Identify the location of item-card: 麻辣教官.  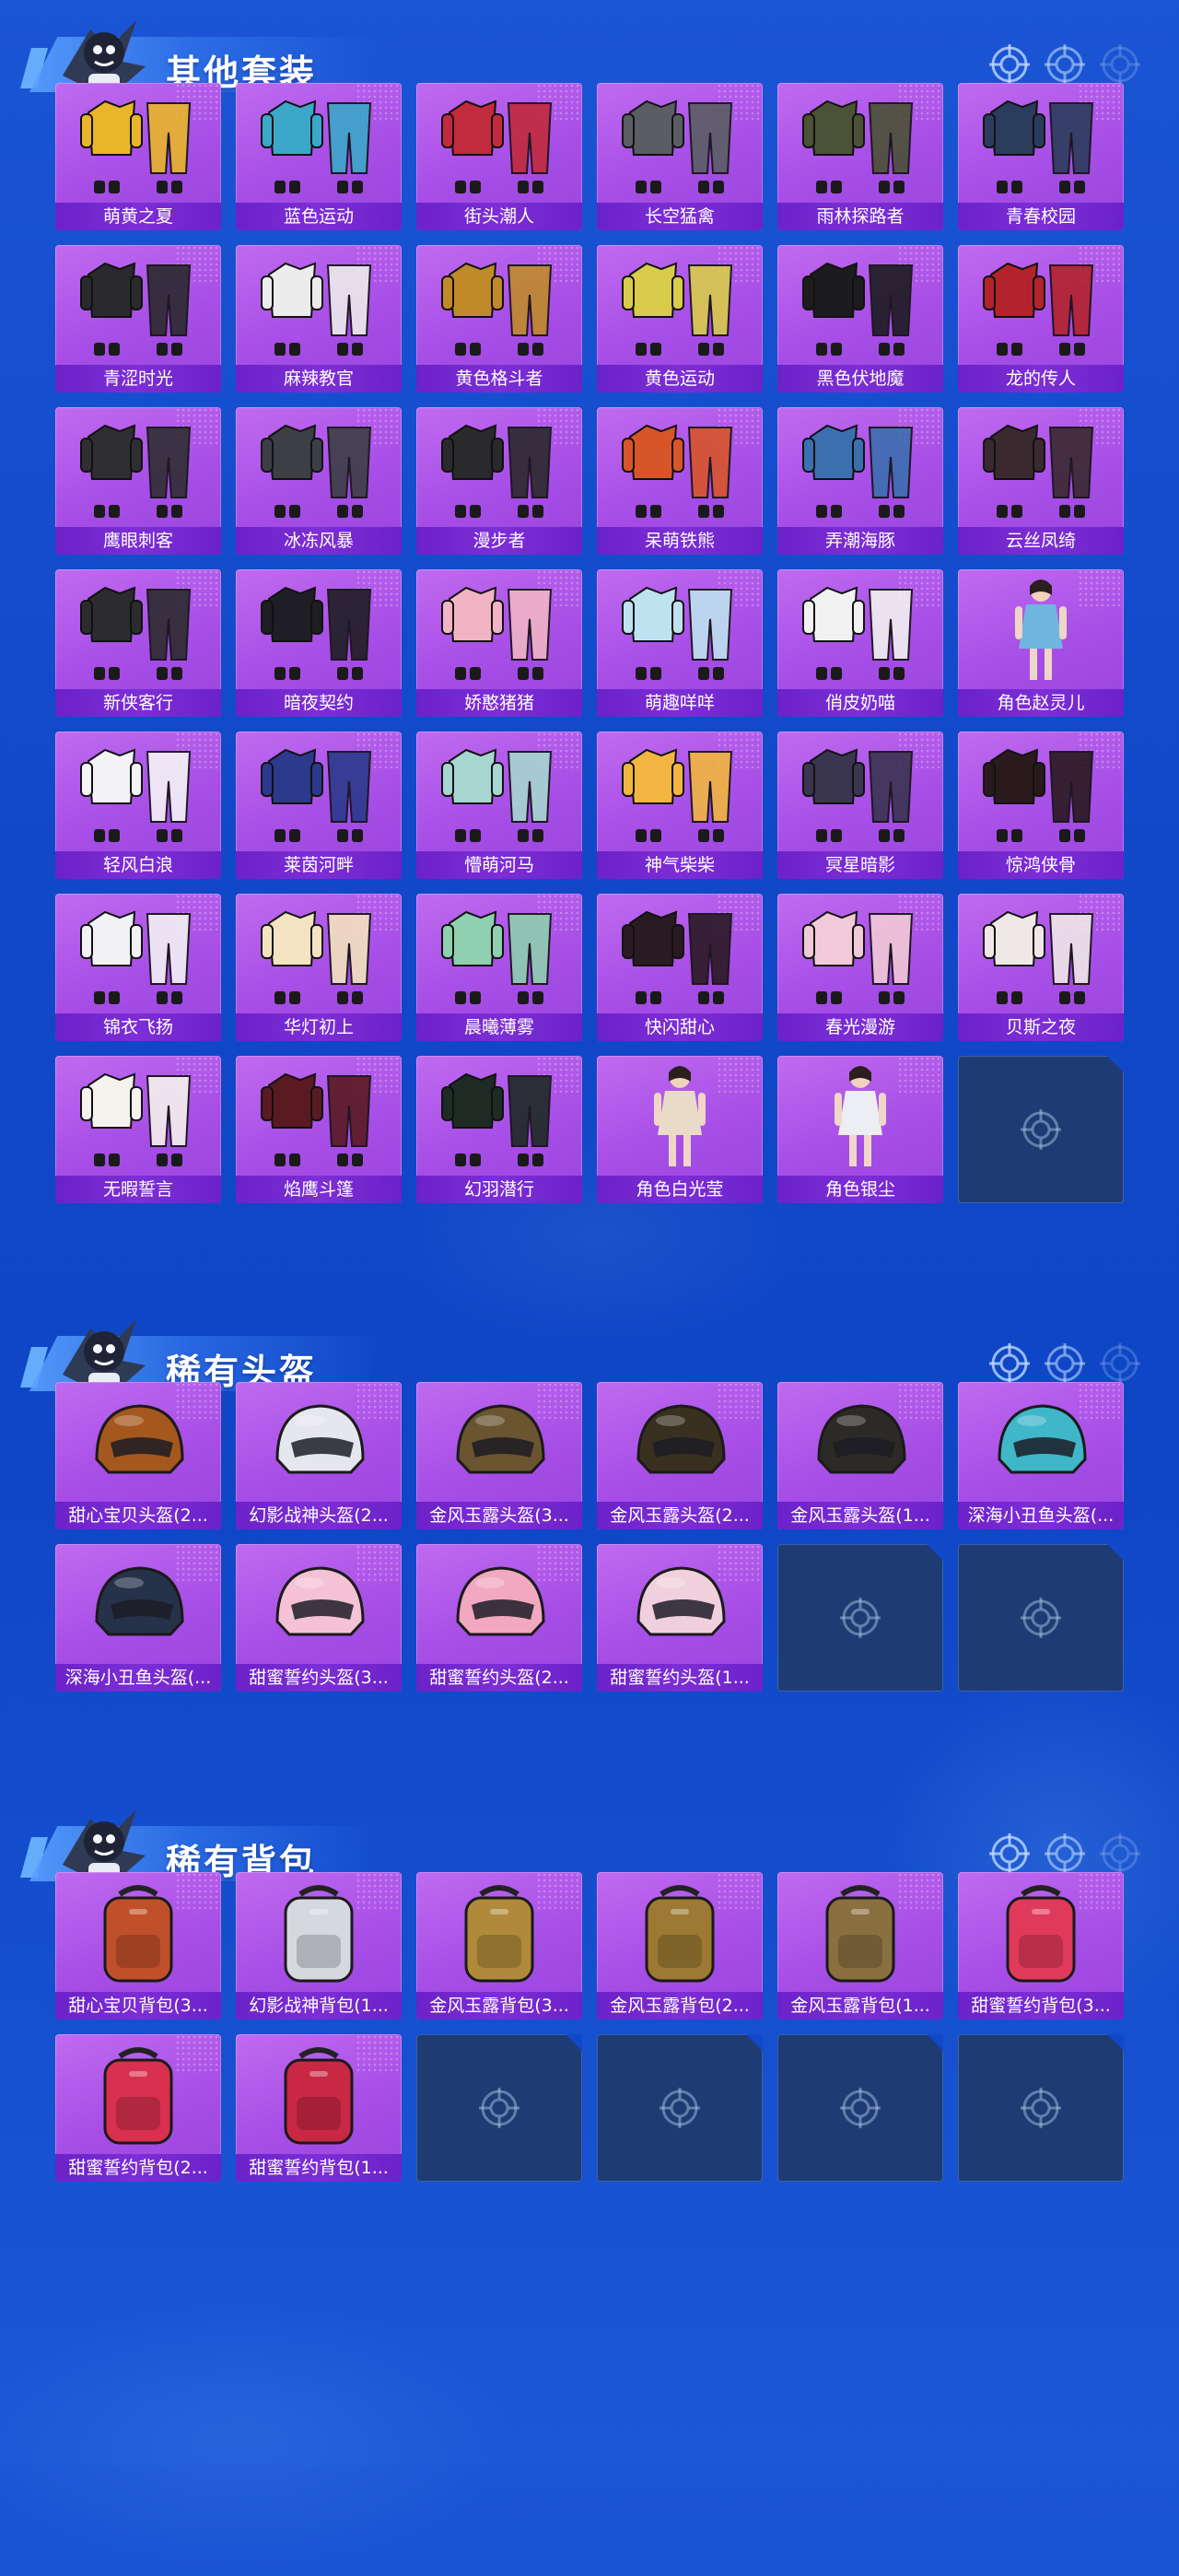
(319, 318).